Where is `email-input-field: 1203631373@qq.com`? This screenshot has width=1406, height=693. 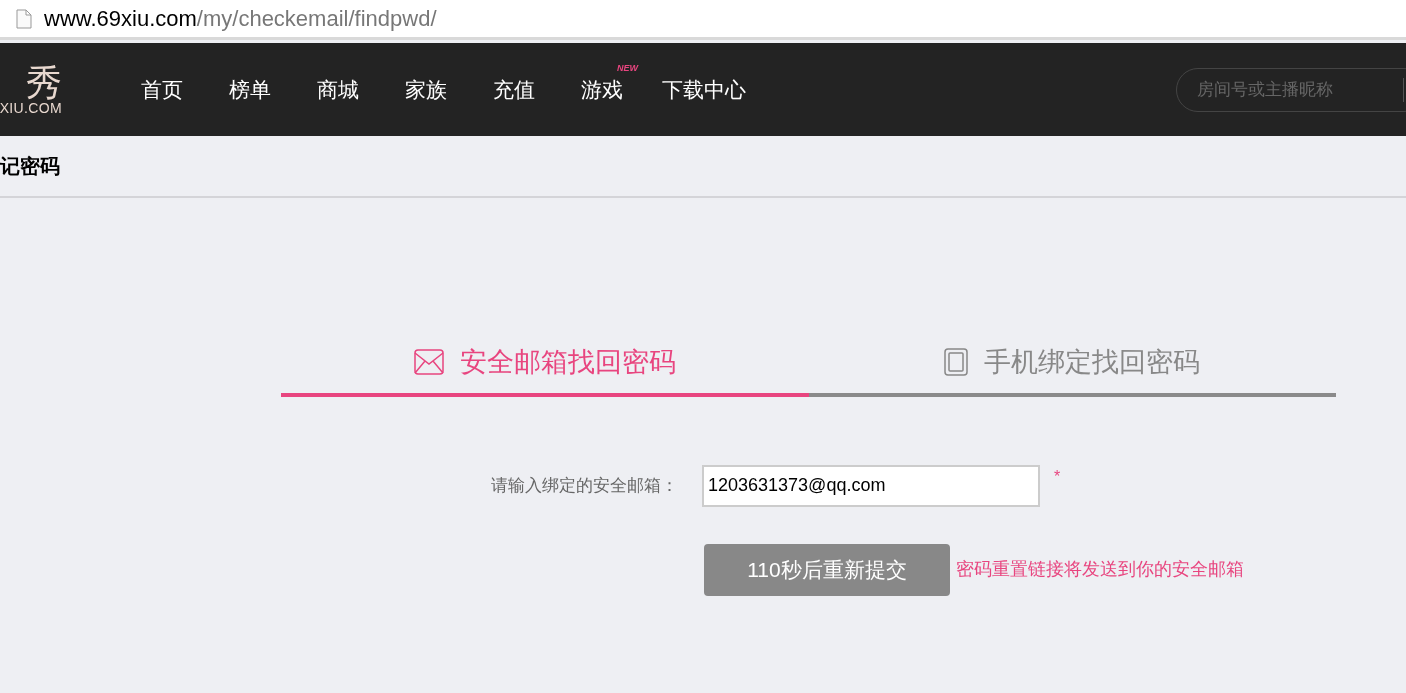
email-input-field: 1203631373@qq.com is located at coordinates (871, 485).